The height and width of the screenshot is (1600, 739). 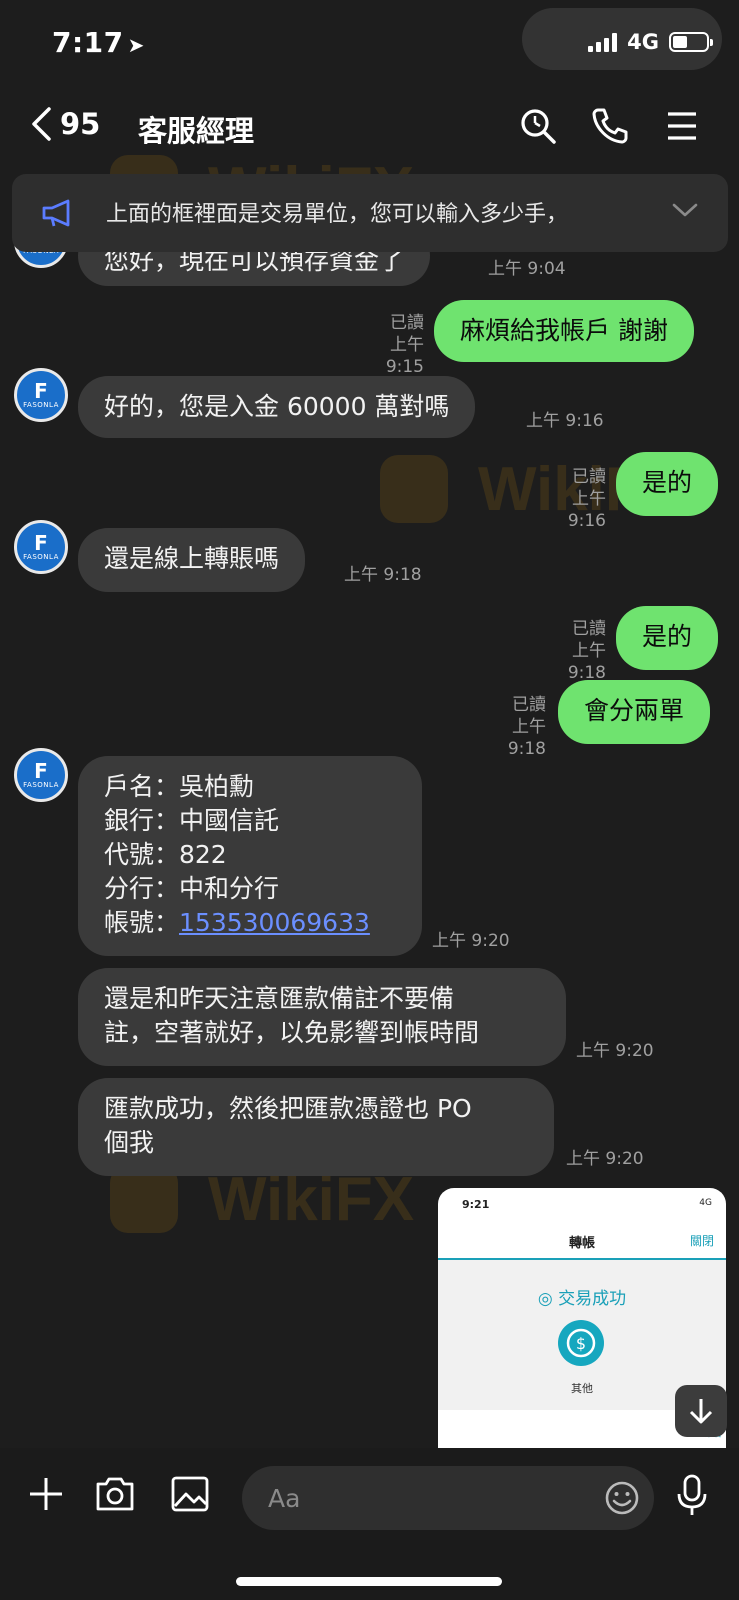 I want to click on status-bar: 7:17 ➤ 4G, so click(x=369, y=45).